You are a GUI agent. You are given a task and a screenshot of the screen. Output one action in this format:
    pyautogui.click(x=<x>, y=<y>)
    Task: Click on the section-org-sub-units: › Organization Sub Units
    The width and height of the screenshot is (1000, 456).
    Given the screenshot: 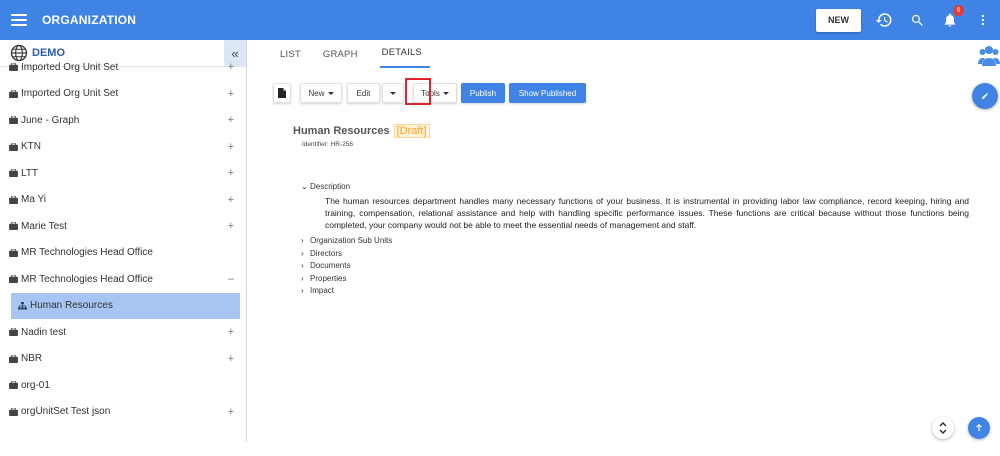 What is the action you would take?
    pyautogui.click(x=636, y=241)
    